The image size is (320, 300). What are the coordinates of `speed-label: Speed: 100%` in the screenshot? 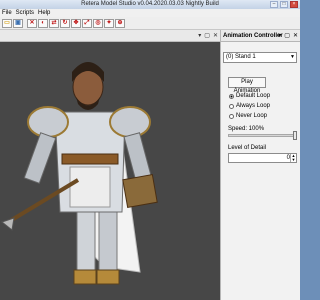 It's located at (246, 129).